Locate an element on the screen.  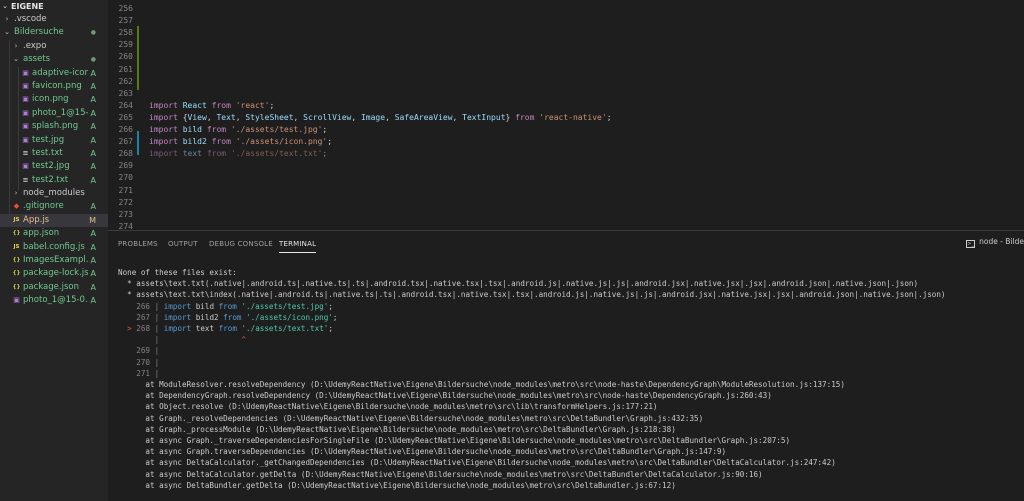
file-item: ▣ icon.png A is located at coordinates (54, 99).